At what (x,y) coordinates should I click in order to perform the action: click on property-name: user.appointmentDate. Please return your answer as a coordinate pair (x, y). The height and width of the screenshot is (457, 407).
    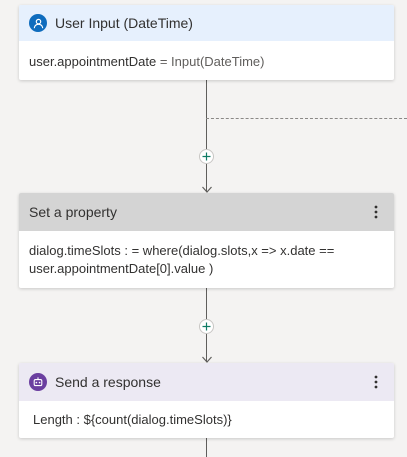
    Looking at the image, I should click on (93, 61).